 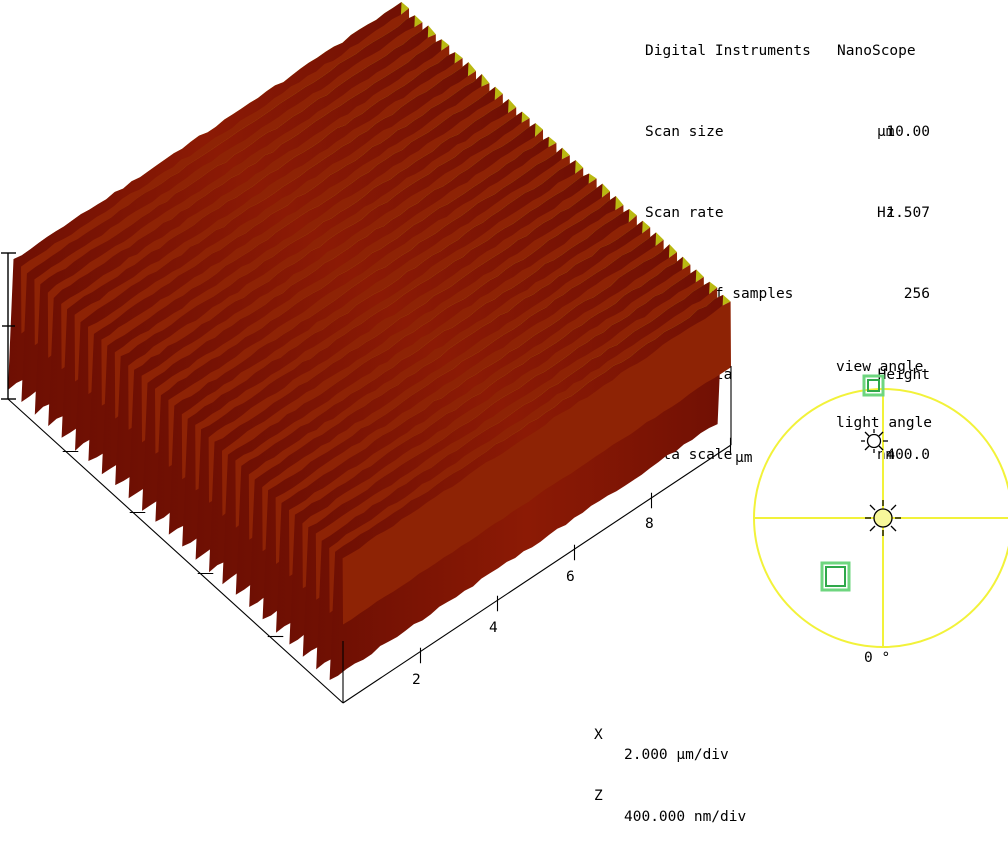 I want to click on x-axis-unit-label: µm, so click(x=744, y=458).